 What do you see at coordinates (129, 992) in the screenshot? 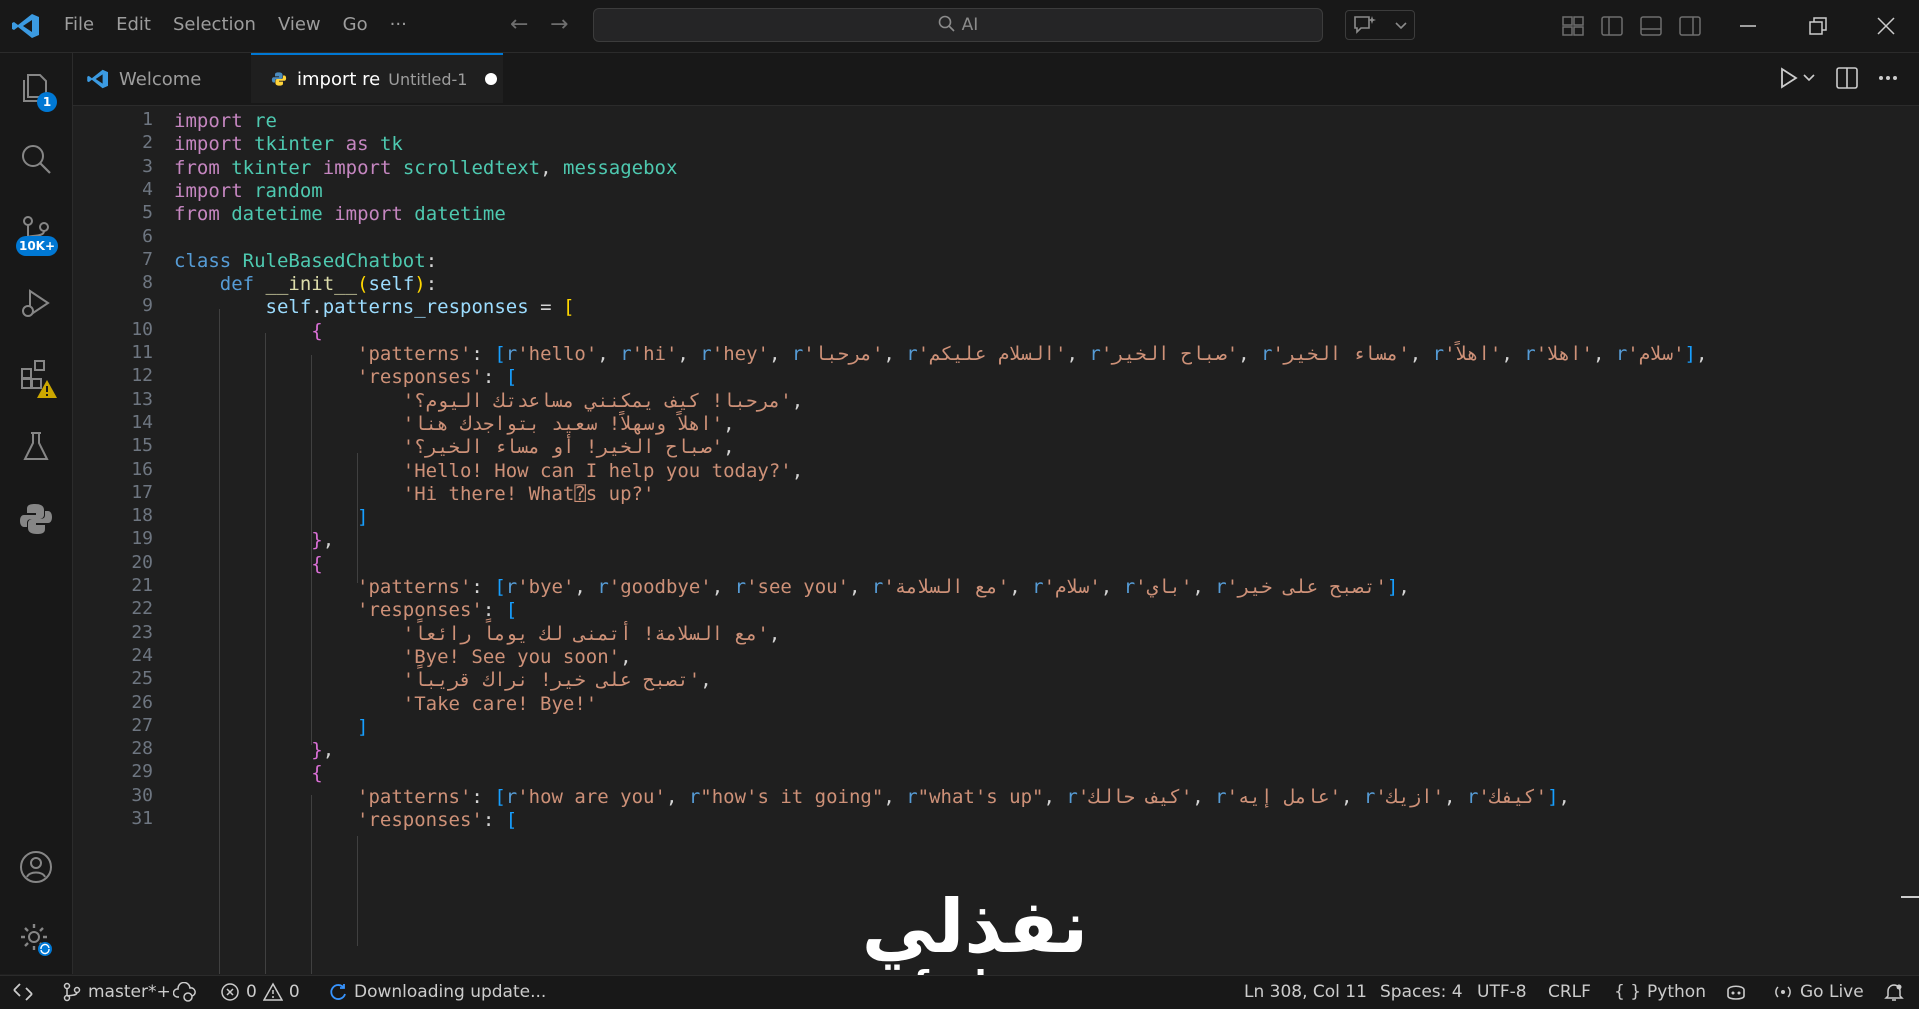
I see `branch-name: master*+` at bounding box center [129, 992].